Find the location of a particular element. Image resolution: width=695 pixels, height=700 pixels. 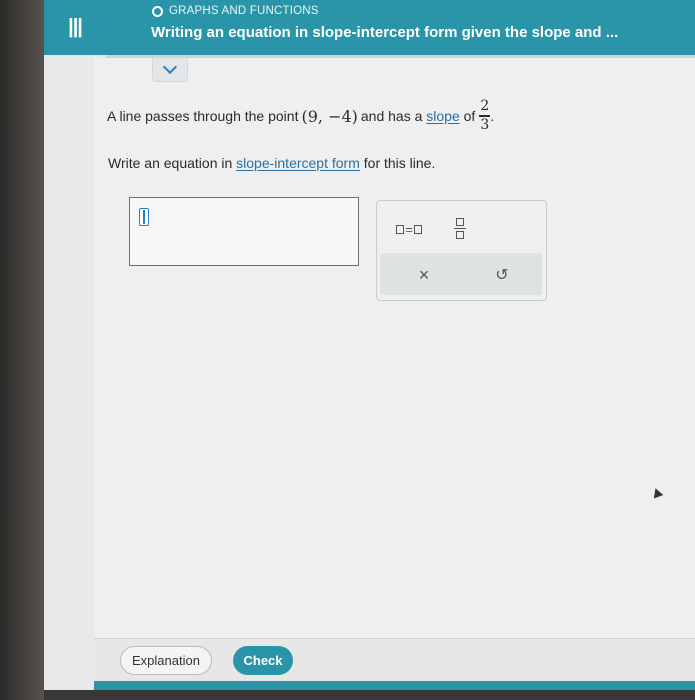

slope-fraction: 2 3 is located at coordinates (485, 115).